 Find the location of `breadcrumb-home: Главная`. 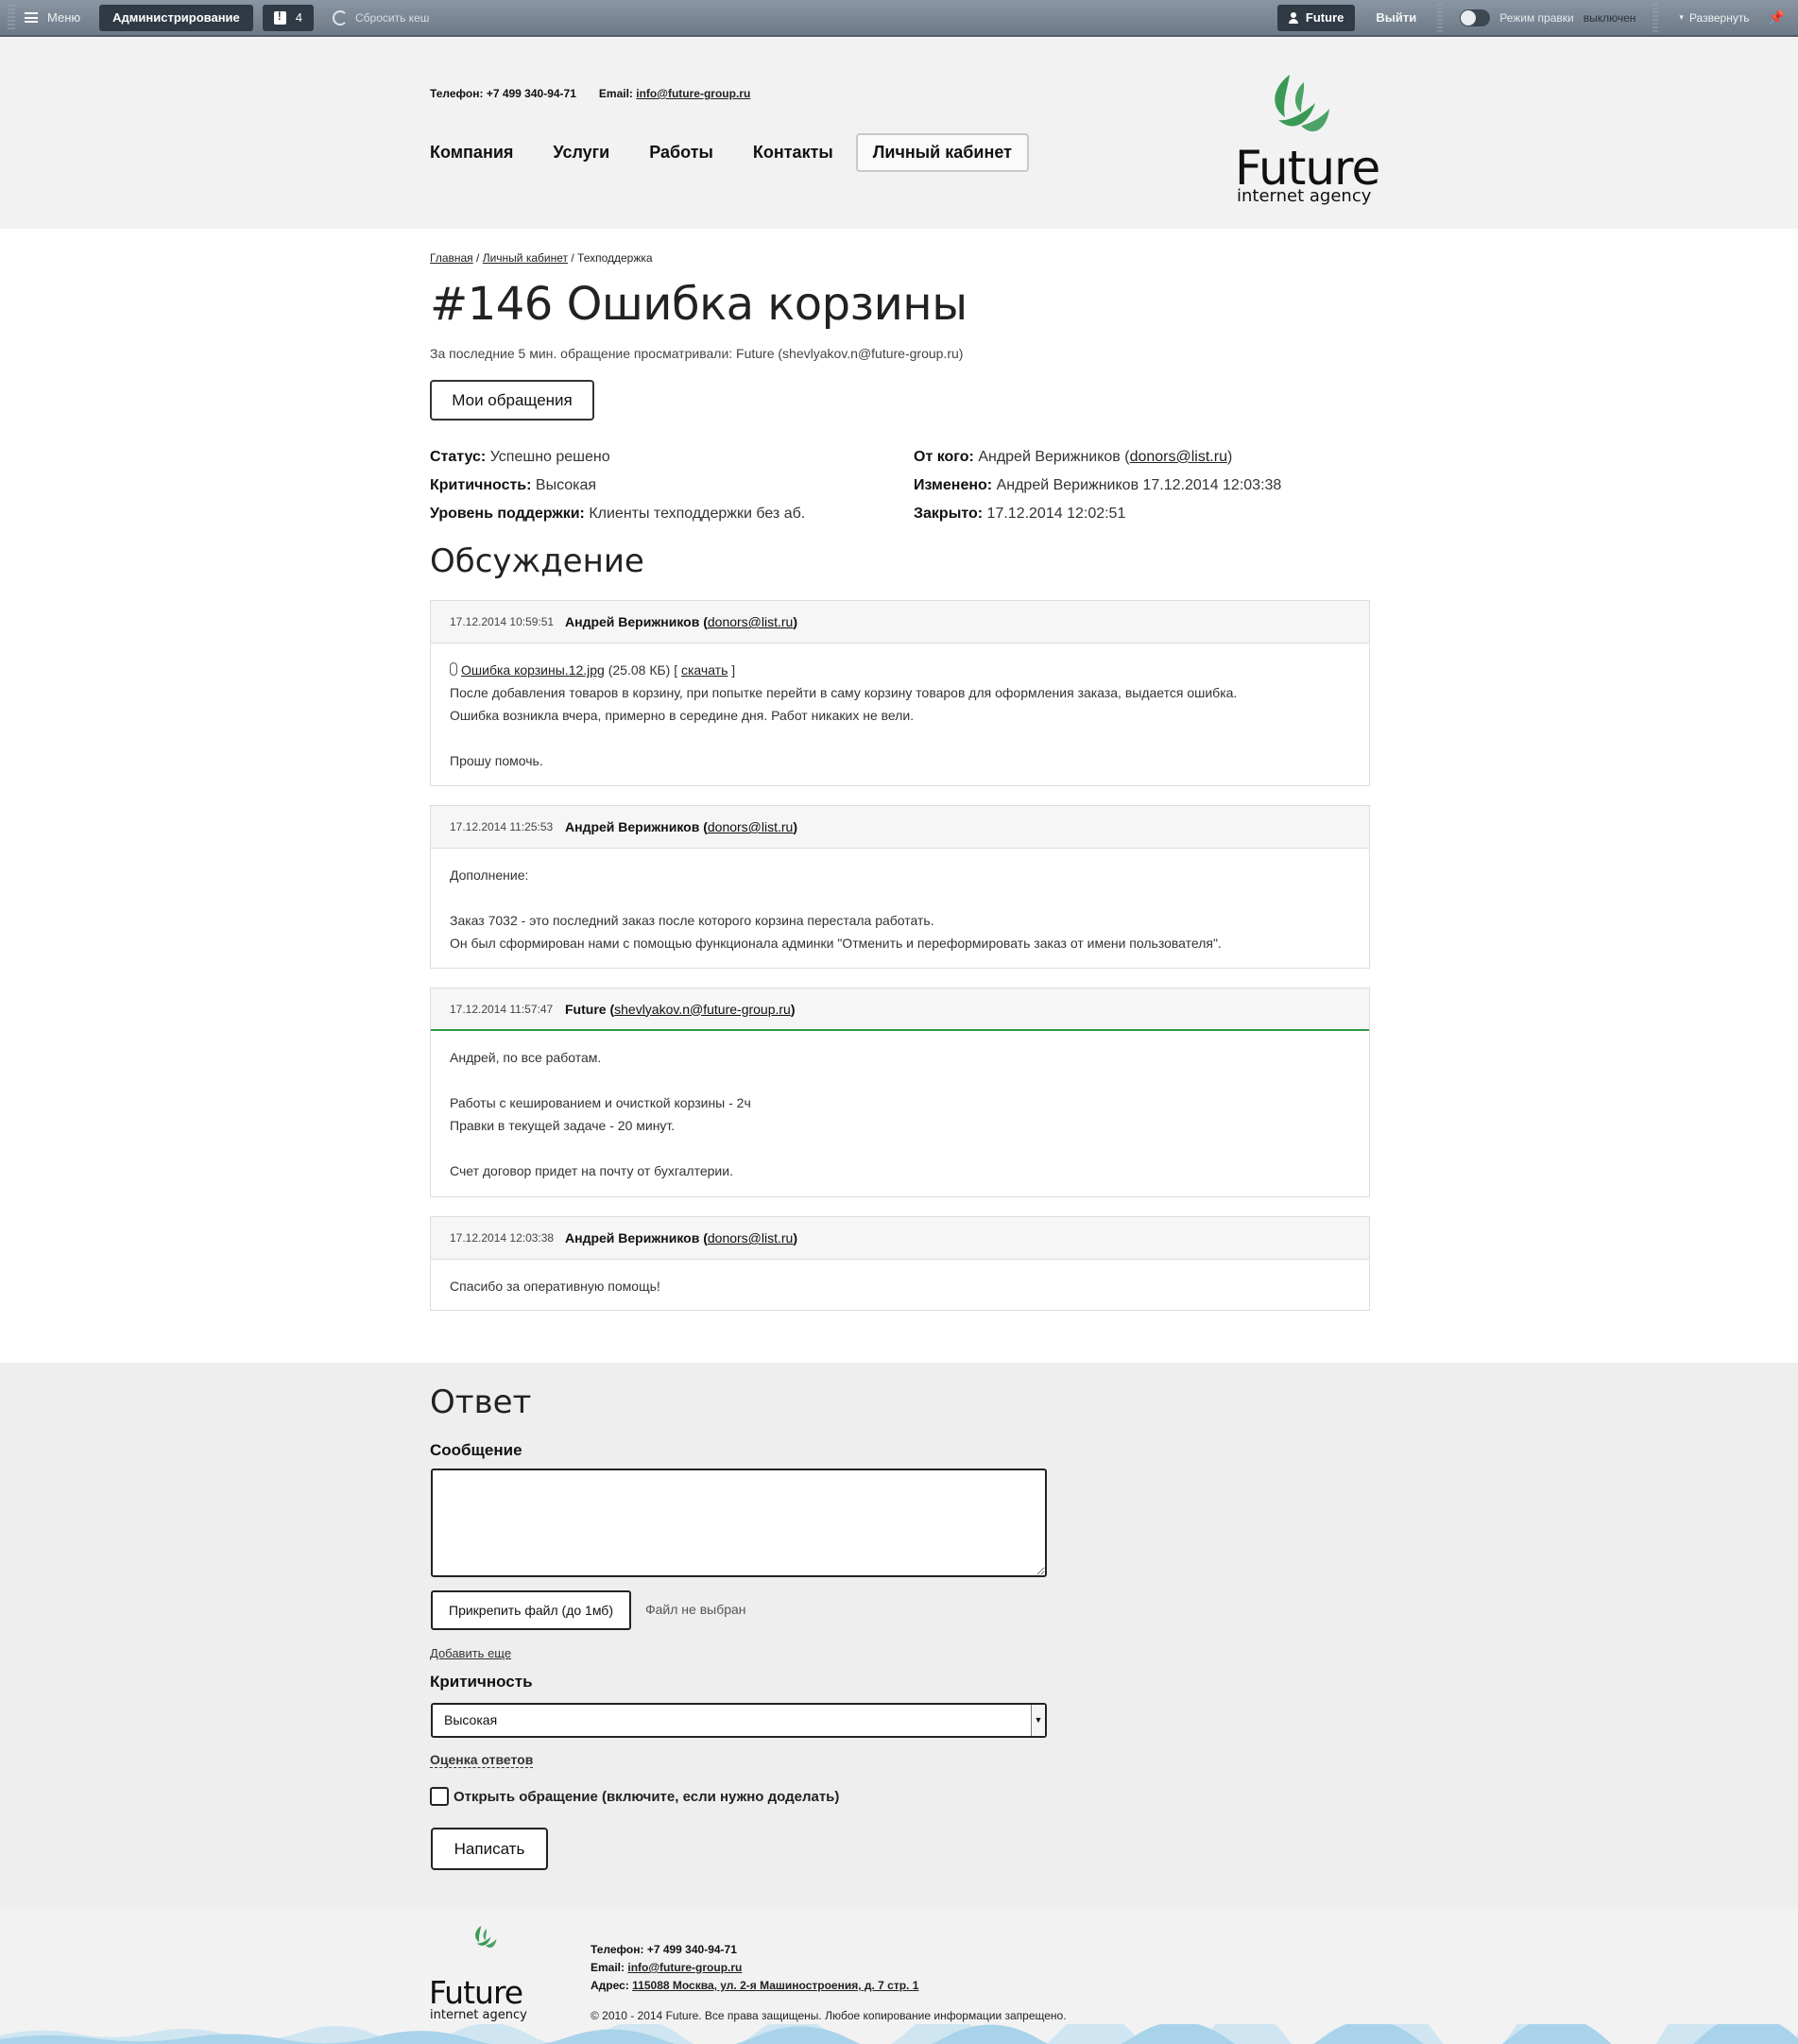

breadcrumb-home: Главная is located at coordinates (451, 258).